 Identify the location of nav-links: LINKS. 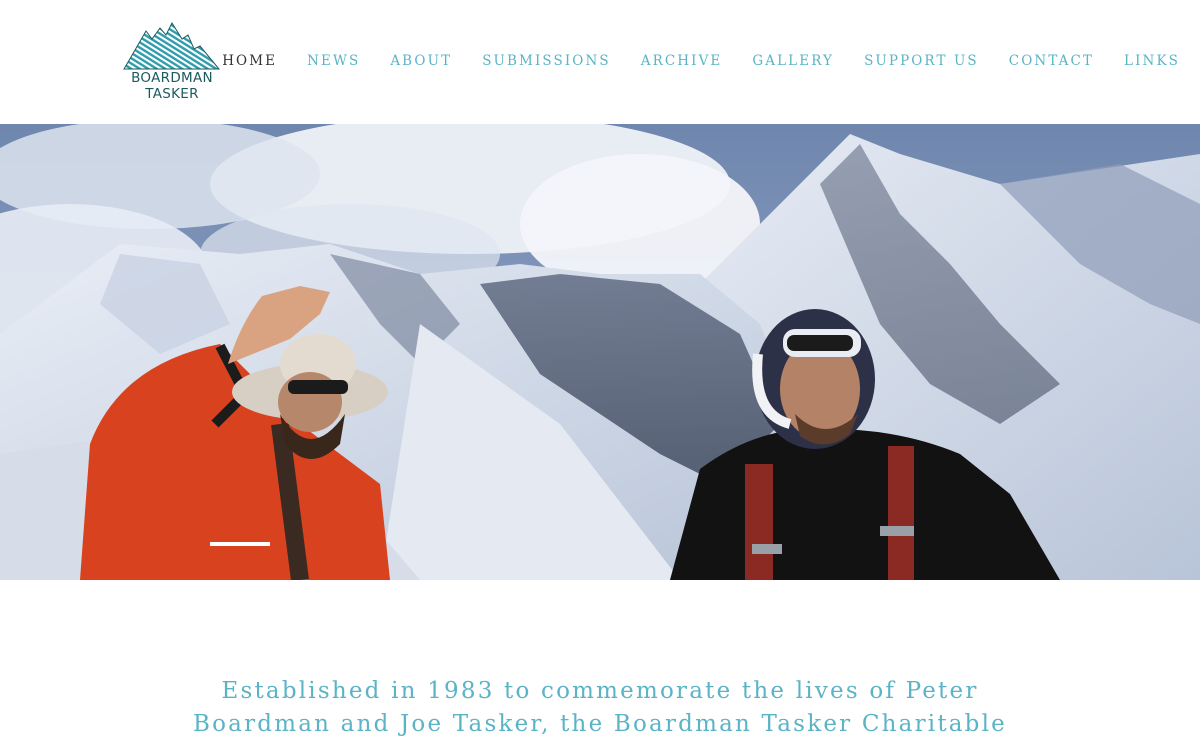
(1152, 61).